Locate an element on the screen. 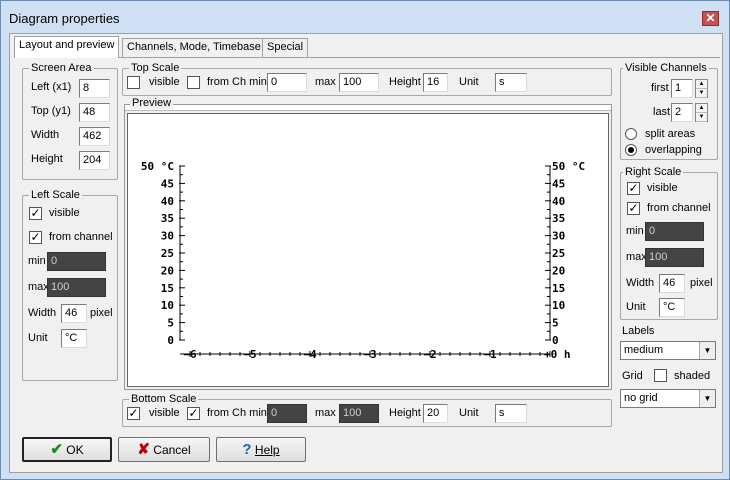 The width and height of the screenshot is (730, 480). top-max-input: 100 is located at coordinates (359, 82).